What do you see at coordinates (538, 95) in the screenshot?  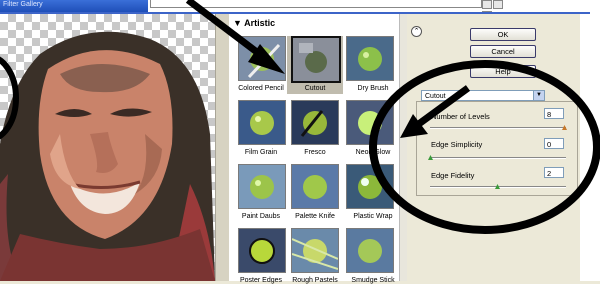 I see `chevron-down-icon: ▼` at bounding box center [538, 95].